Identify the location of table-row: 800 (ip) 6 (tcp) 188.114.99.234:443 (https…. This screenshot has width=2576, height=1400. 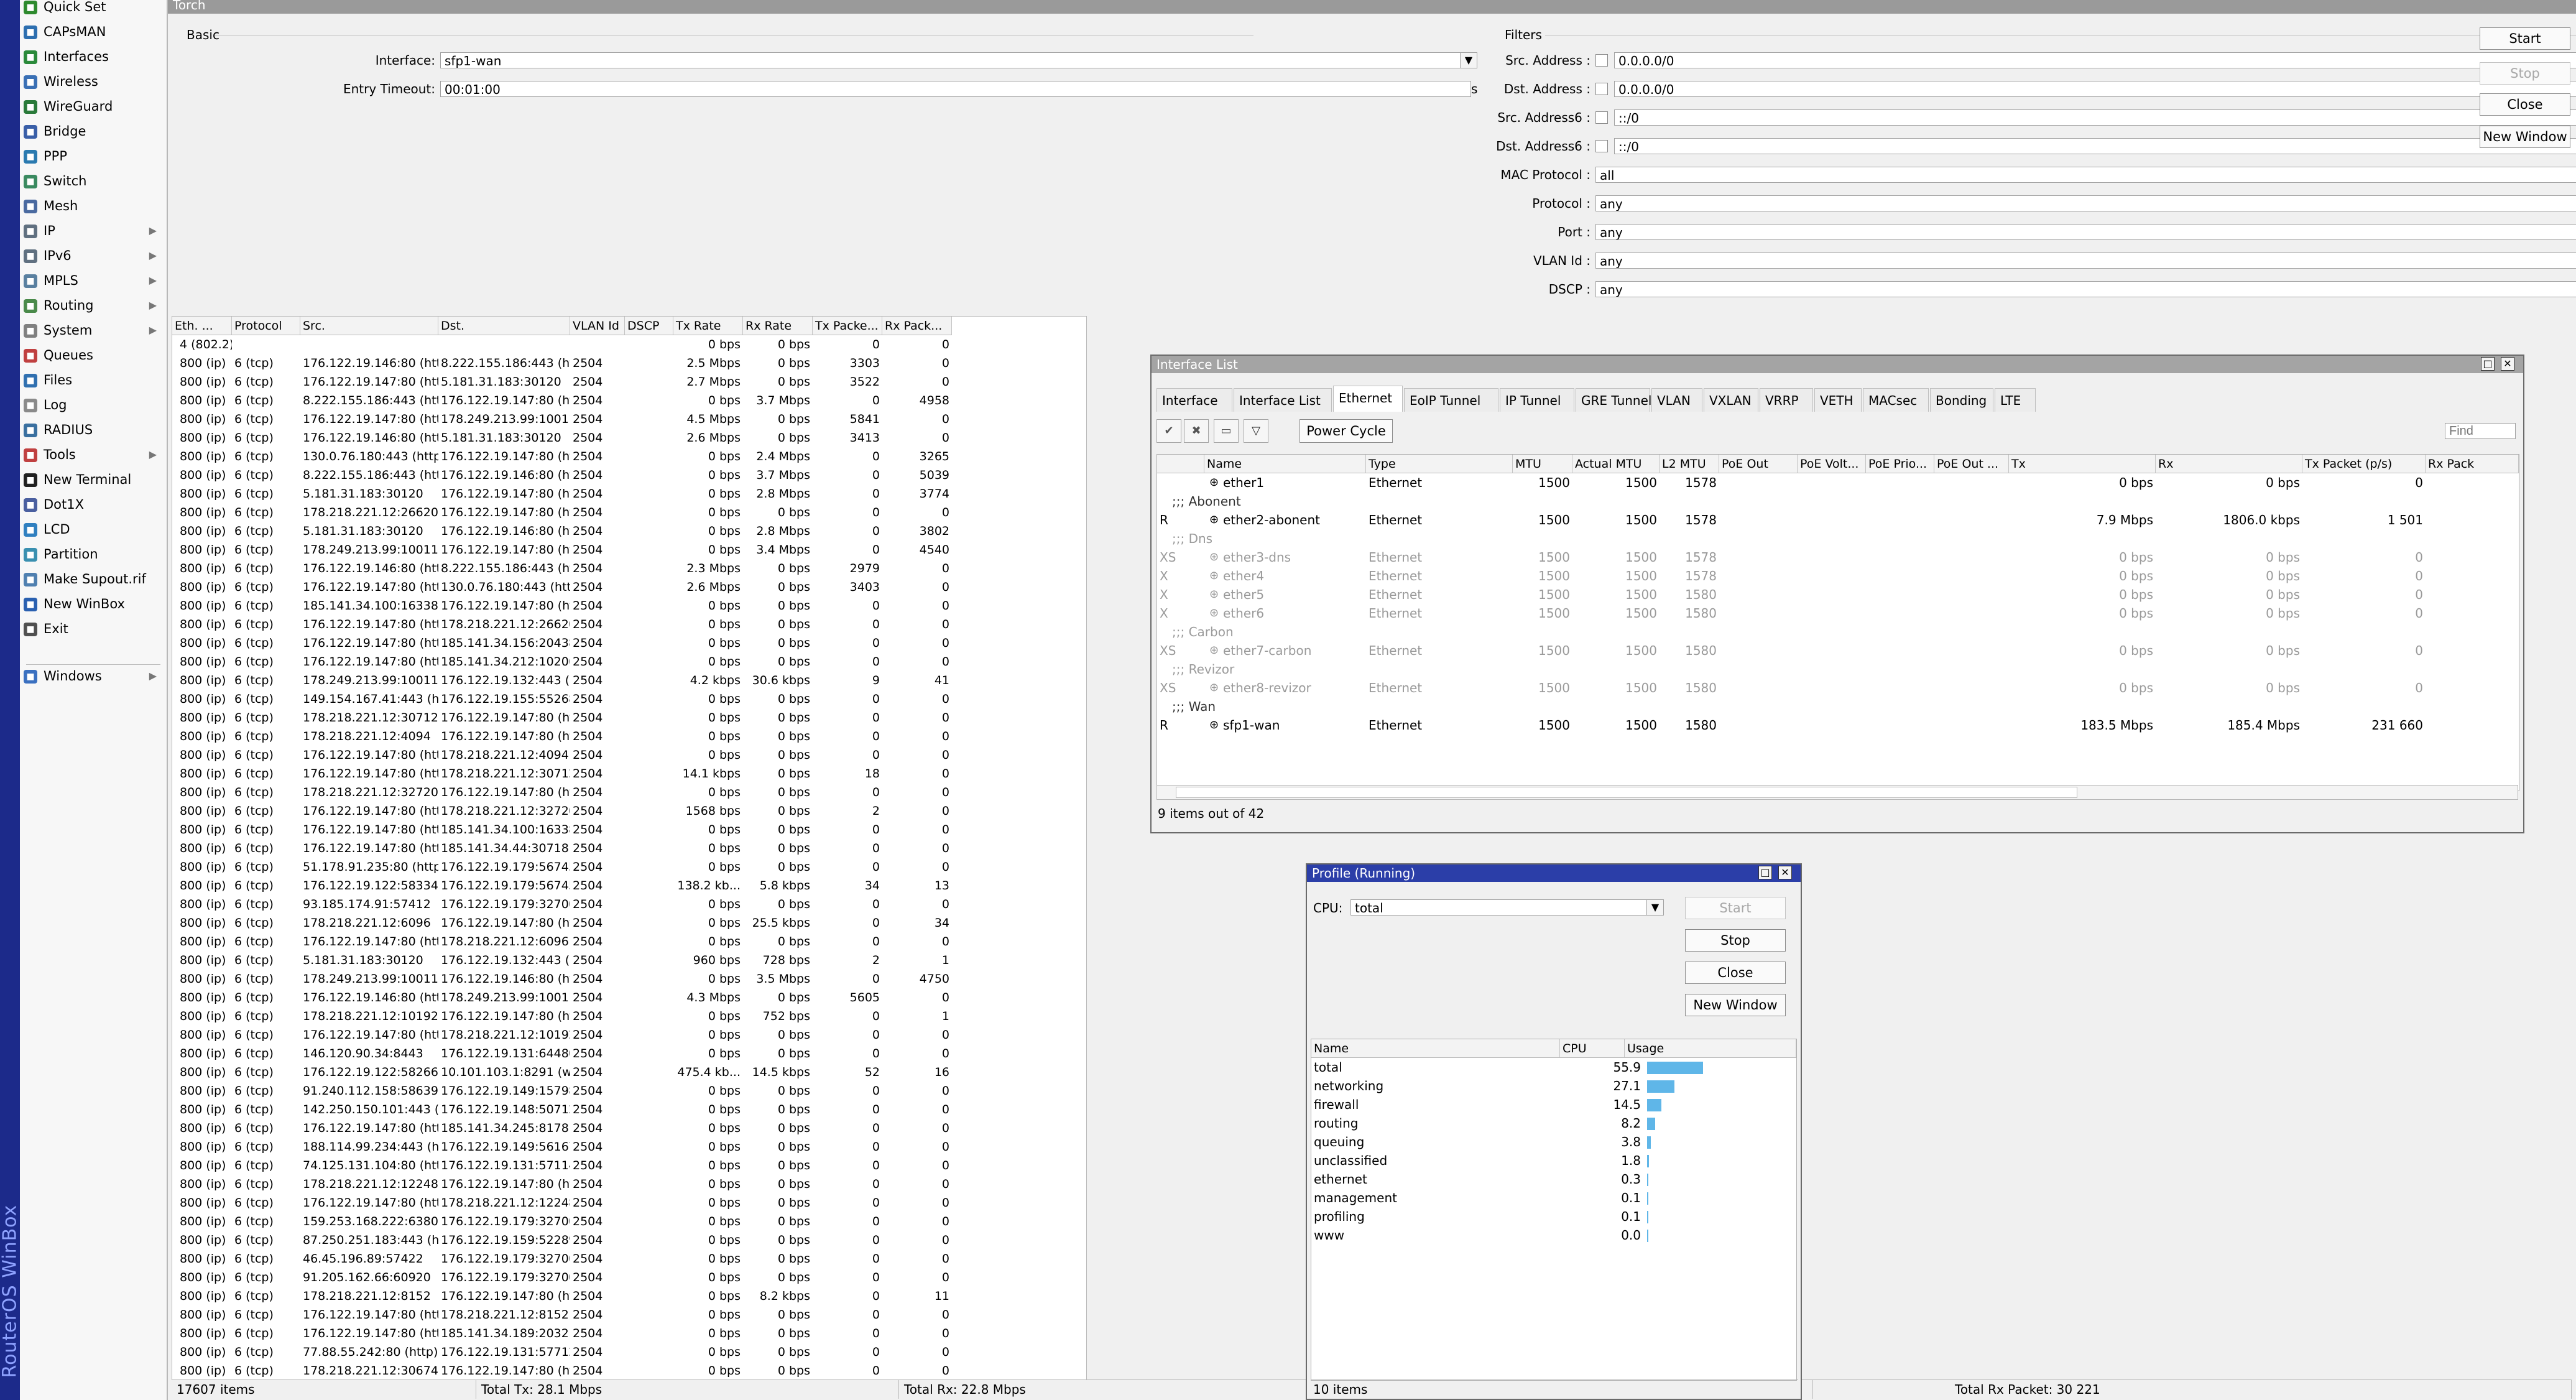
(629, 1147).